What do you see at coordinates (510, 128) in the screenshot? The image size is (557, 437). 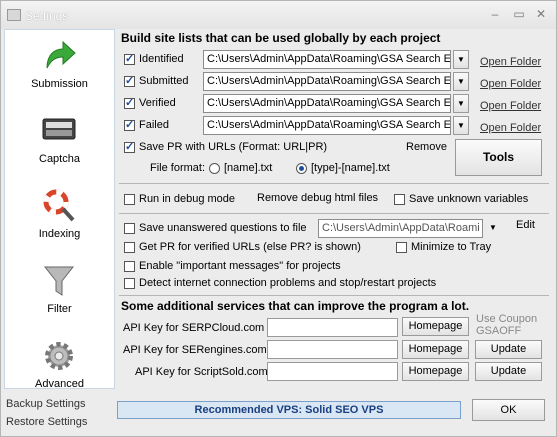 I see `failed-open-folder-link: Open Folder` at bounding box center [510, 128].